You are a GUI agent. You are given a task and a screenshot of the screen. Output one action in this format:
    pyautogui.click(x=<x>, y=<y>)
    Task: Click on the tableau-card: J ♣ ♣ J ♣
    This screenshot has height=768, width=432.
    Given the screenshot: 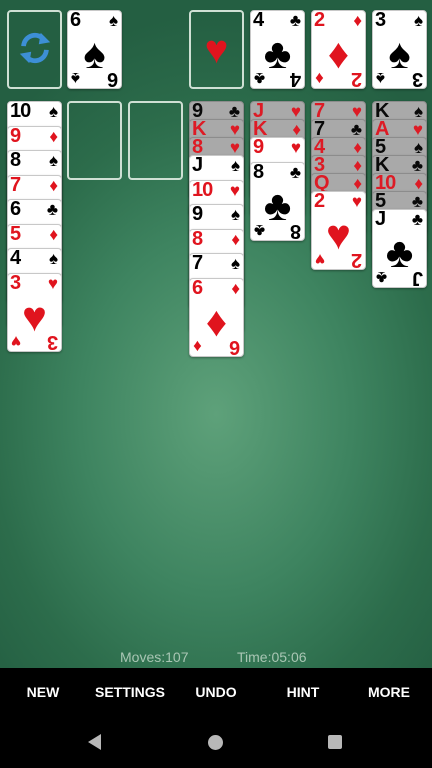 What is the action you would take?
    pyautogui.click(x=399, y=248)
    